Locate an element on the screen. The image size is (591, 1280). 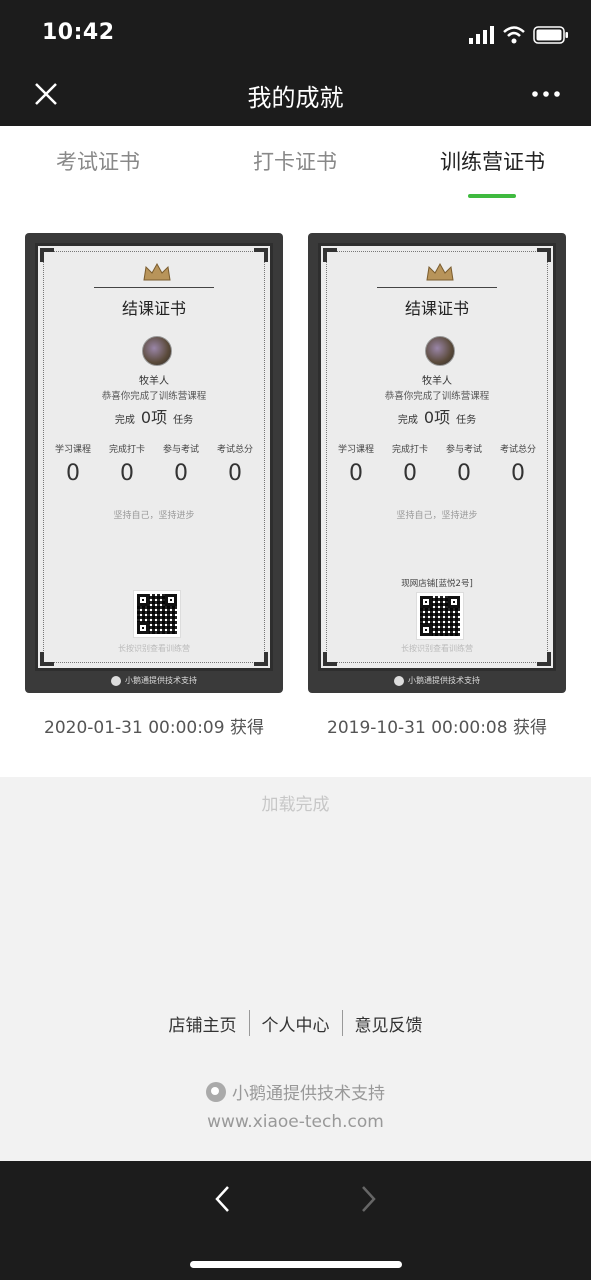
personal-center-link: 个人中心 is located at coordinates (296, 1023).